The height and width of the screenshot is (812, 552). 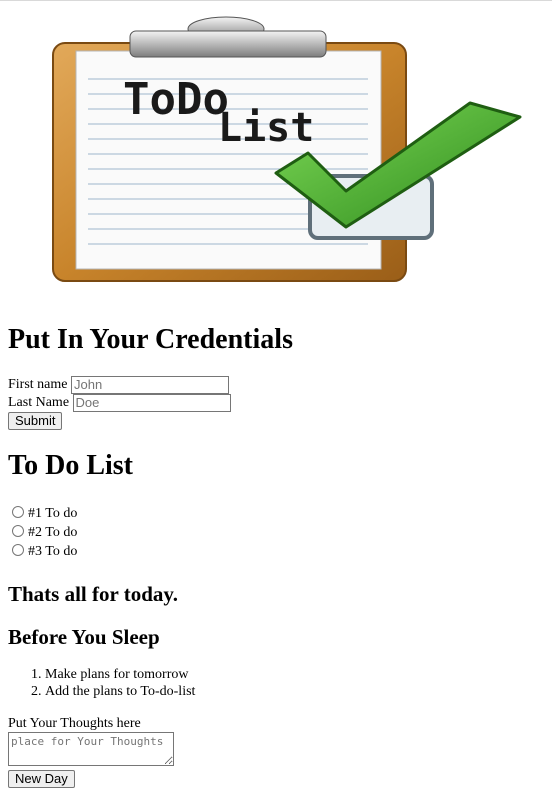 I want to click on first-name-label: First name, so click(x=38, y=384).